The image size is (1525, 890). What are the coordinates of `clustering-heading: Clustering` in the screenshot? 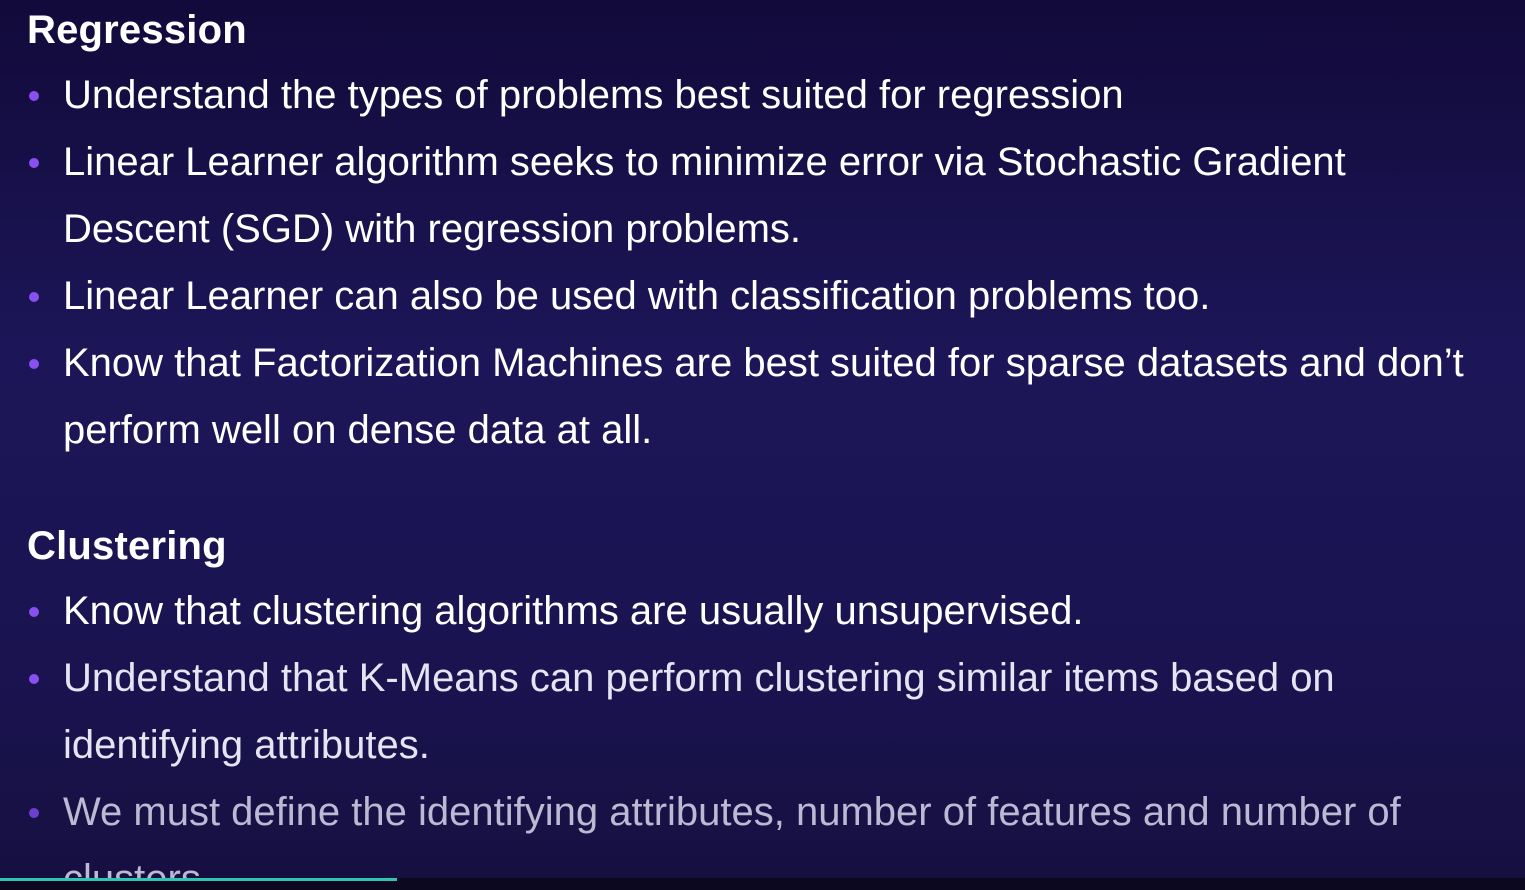 It's located at (127, 546).